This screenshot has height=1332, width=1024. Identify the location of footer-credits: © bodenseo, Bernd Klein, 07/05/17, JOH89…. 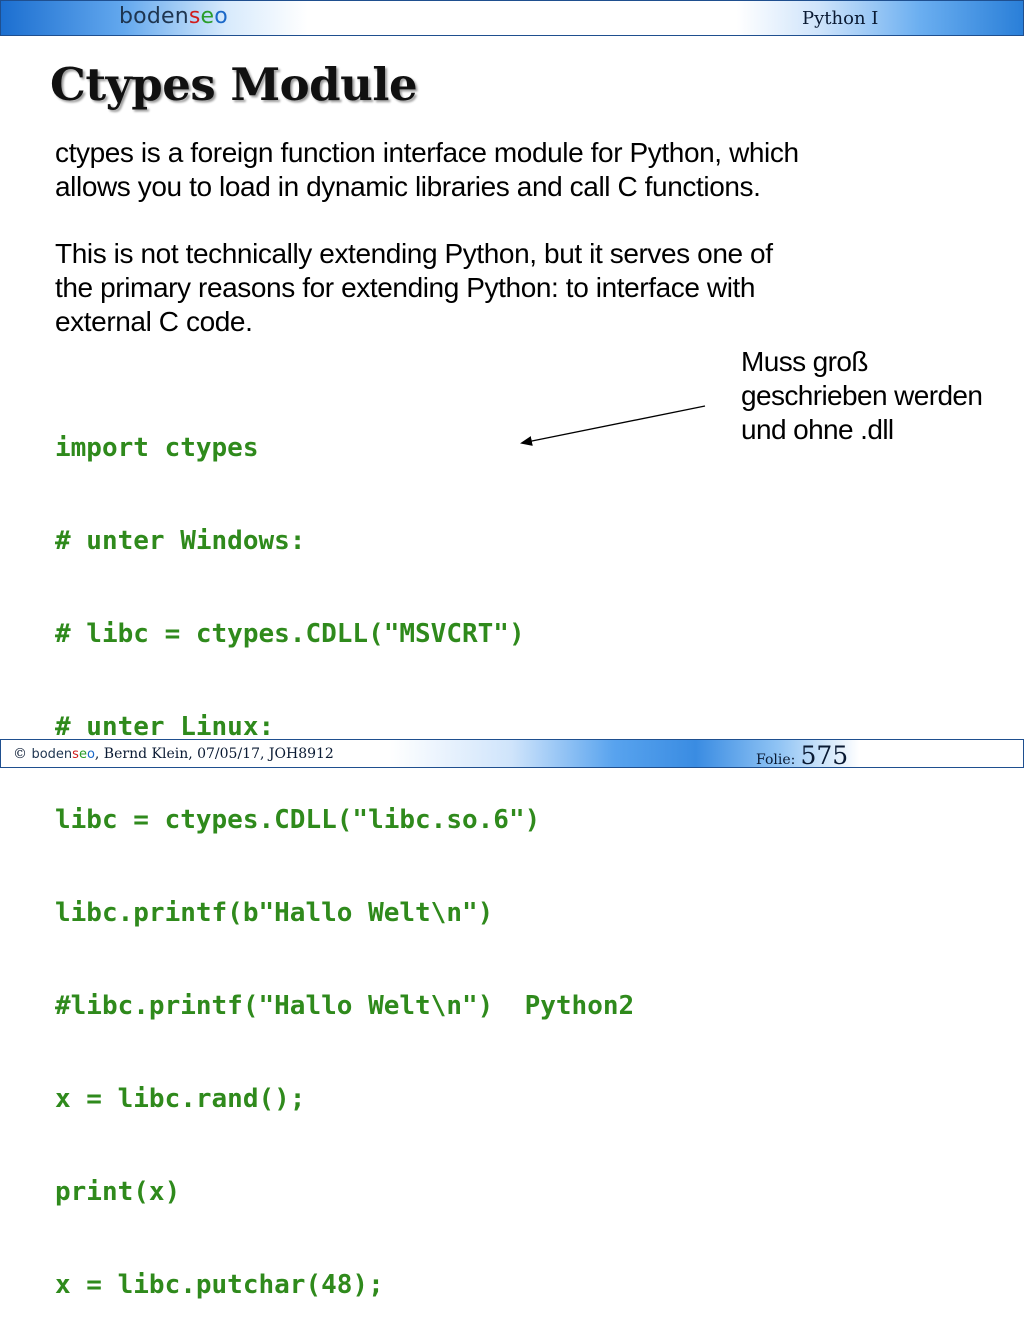
(173, 754).